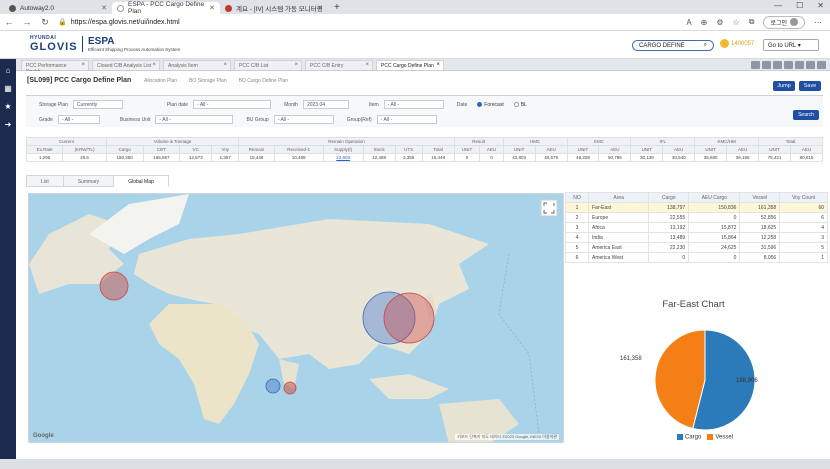 This screenshot has width=830, height=469. What do you see at coordinates (760, 237) in the screenshot?
I see `grid-cell: 12,258` at bounding box center [760, 237].